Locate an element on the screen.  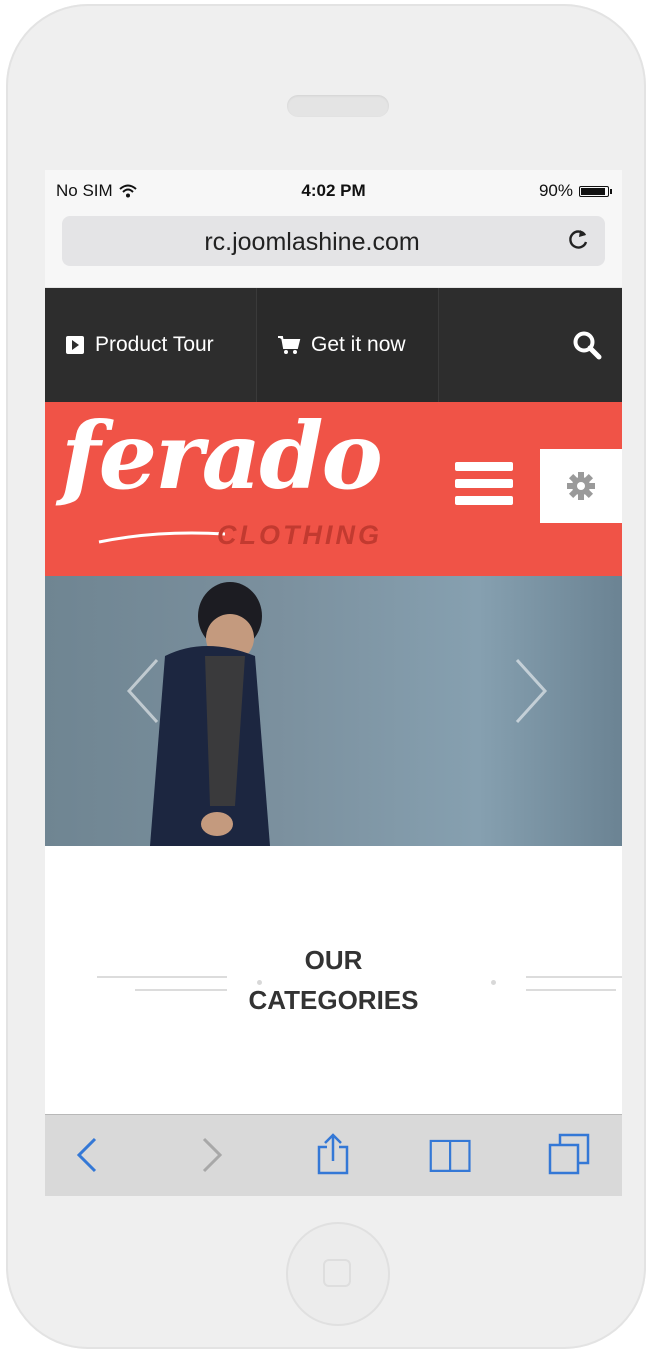
reload-icon is located at coordinates (578, 239).